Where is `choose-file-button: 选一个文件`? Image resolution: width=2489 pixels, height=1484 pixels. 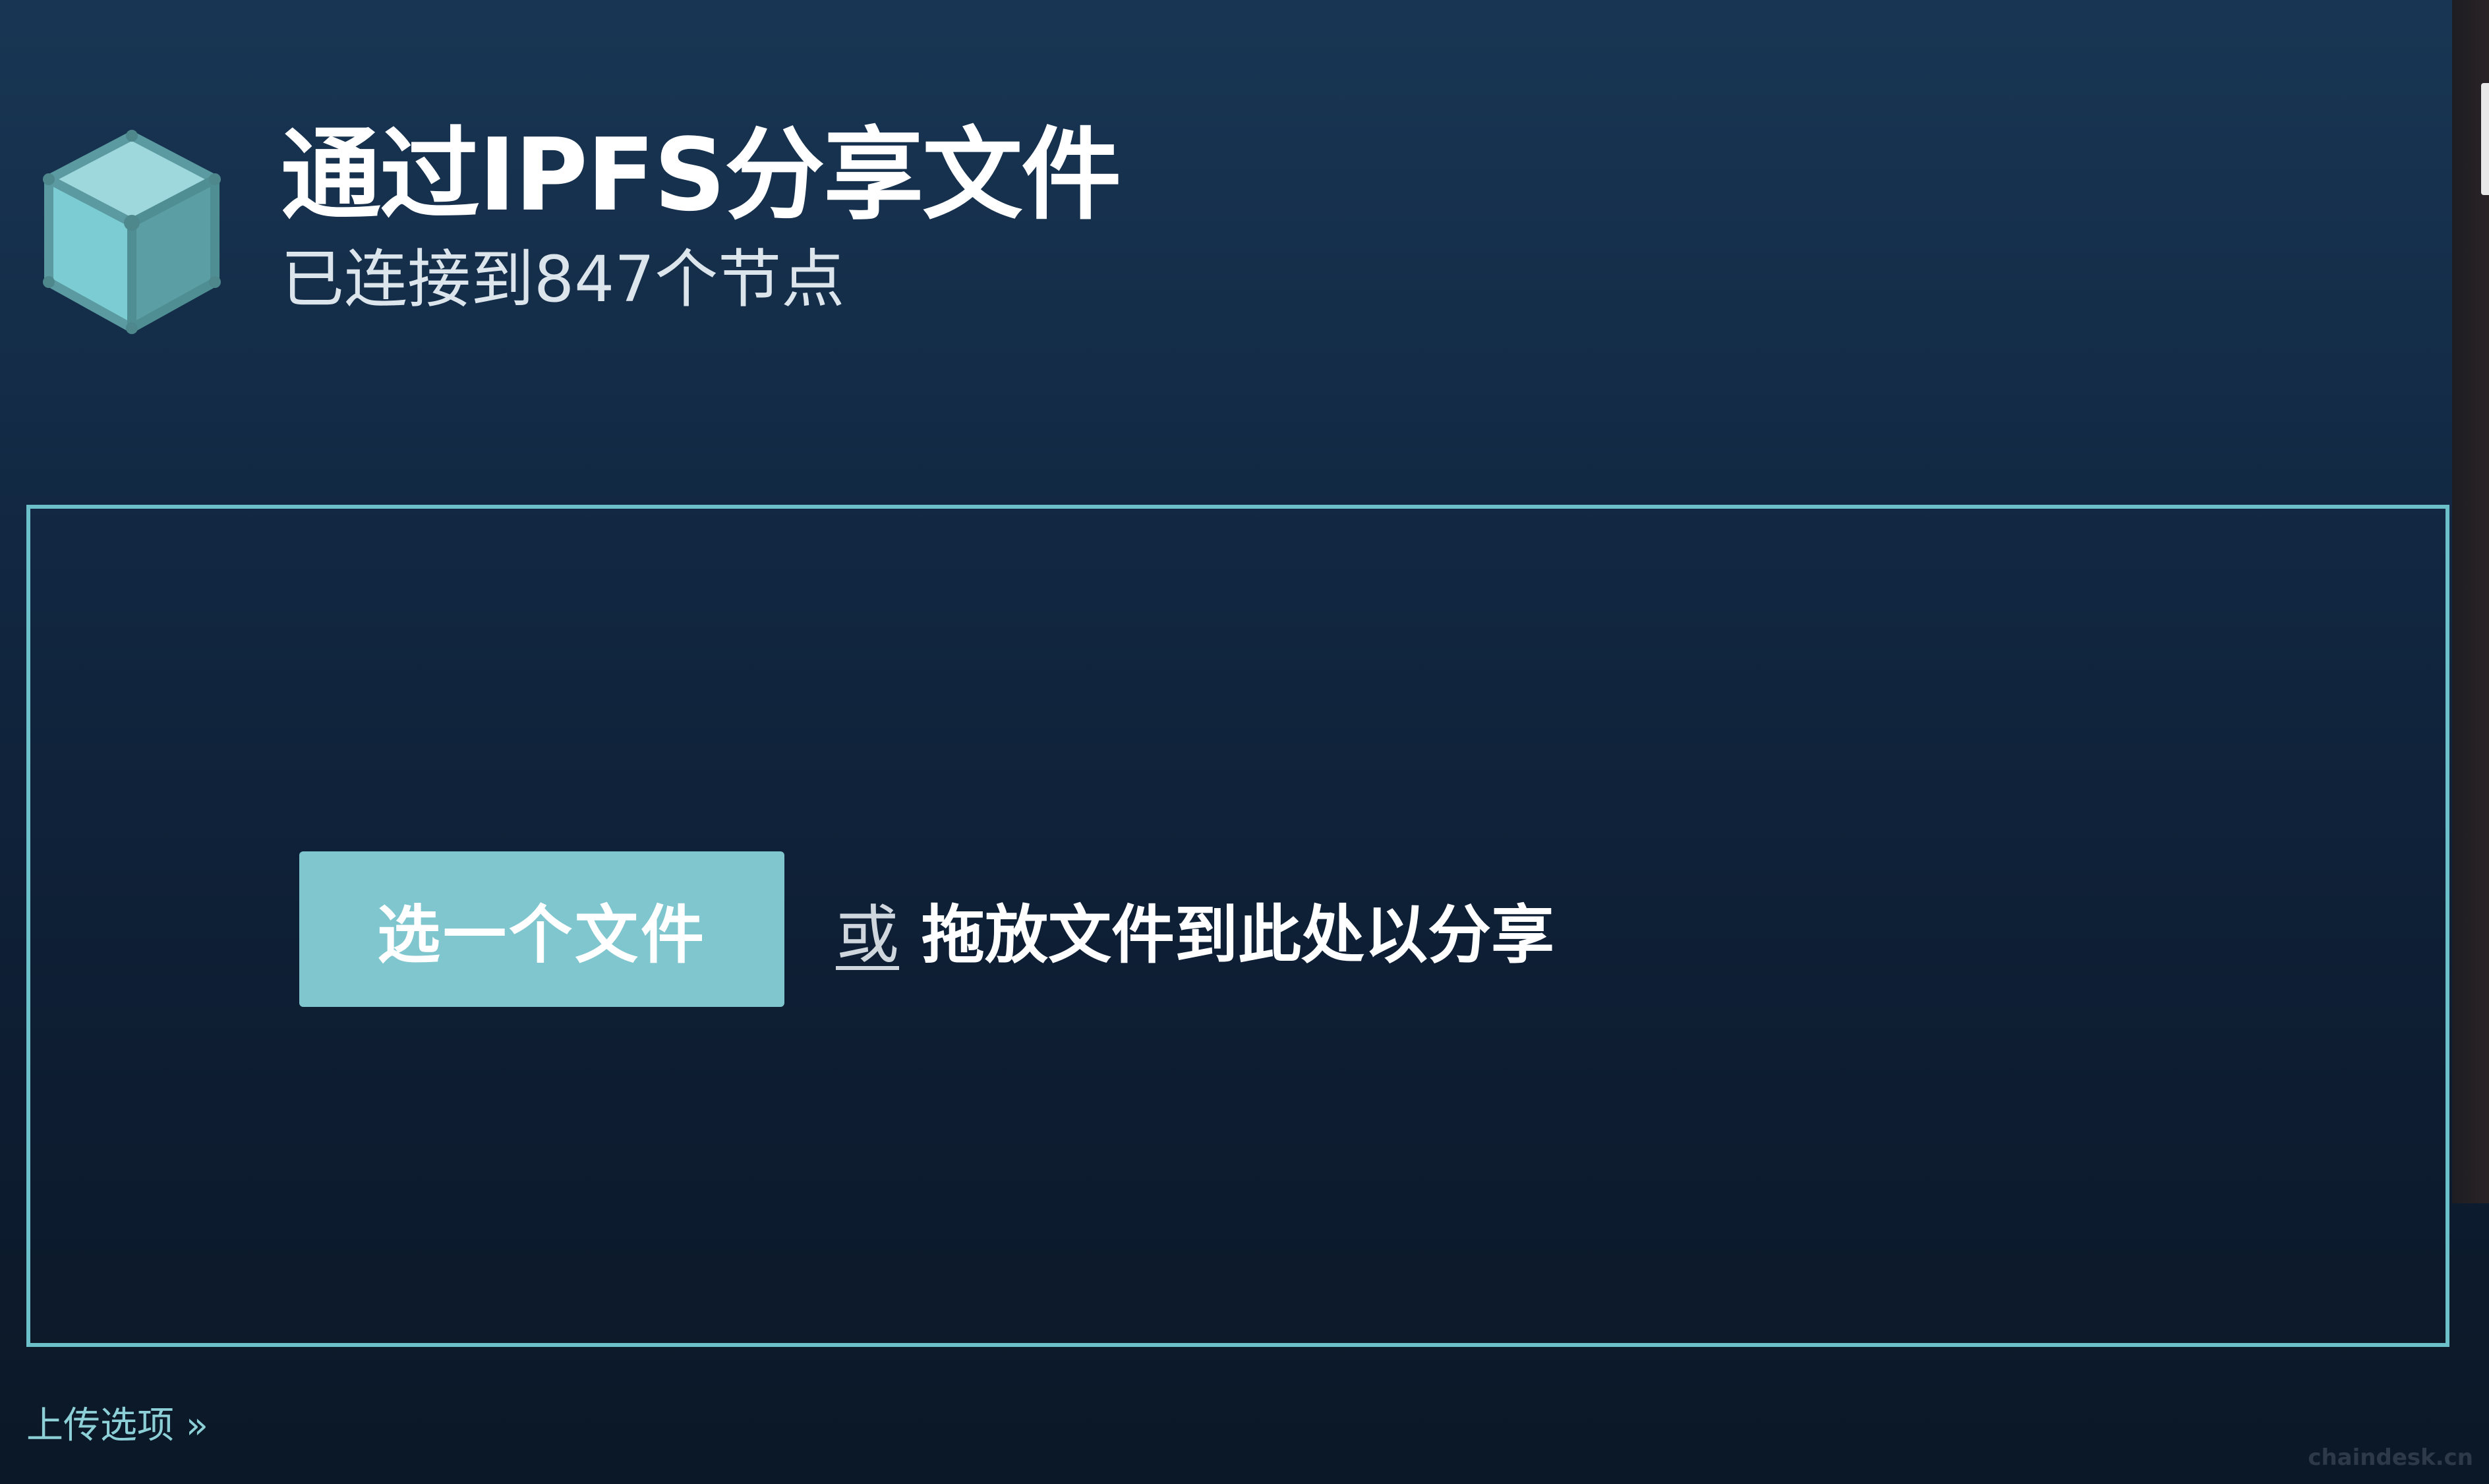 choose-file-button: 选一个文件 is located at coordinates (542, 929).